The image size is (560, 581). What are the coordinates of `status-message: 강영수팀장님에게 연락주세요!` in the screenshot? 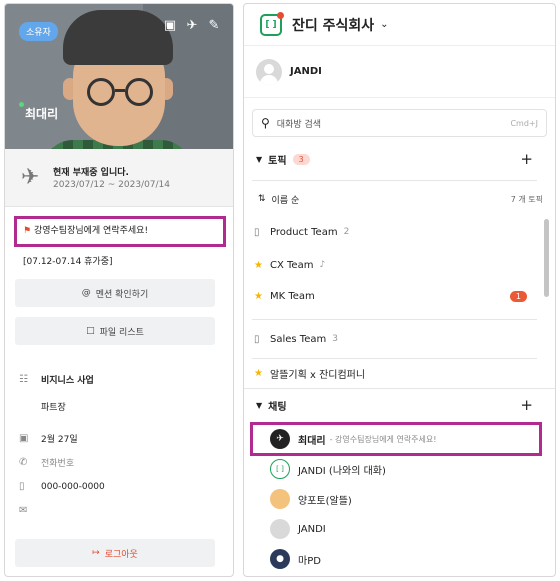 It's located at (91, 231).